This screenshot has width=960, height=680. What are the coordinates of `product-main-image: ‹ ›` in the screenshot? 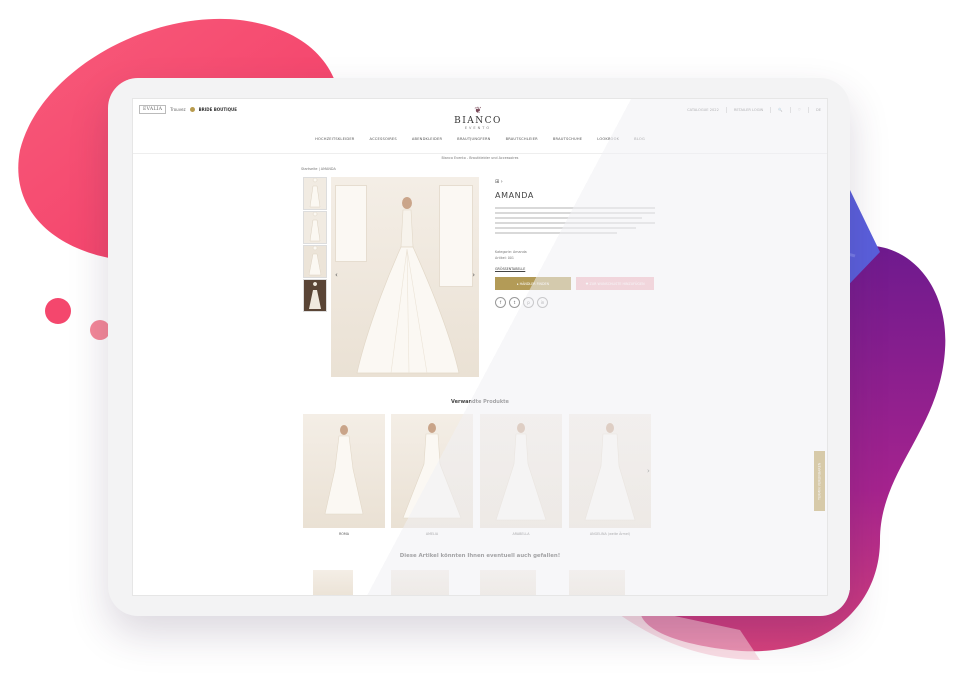 It's located at (405, 277).